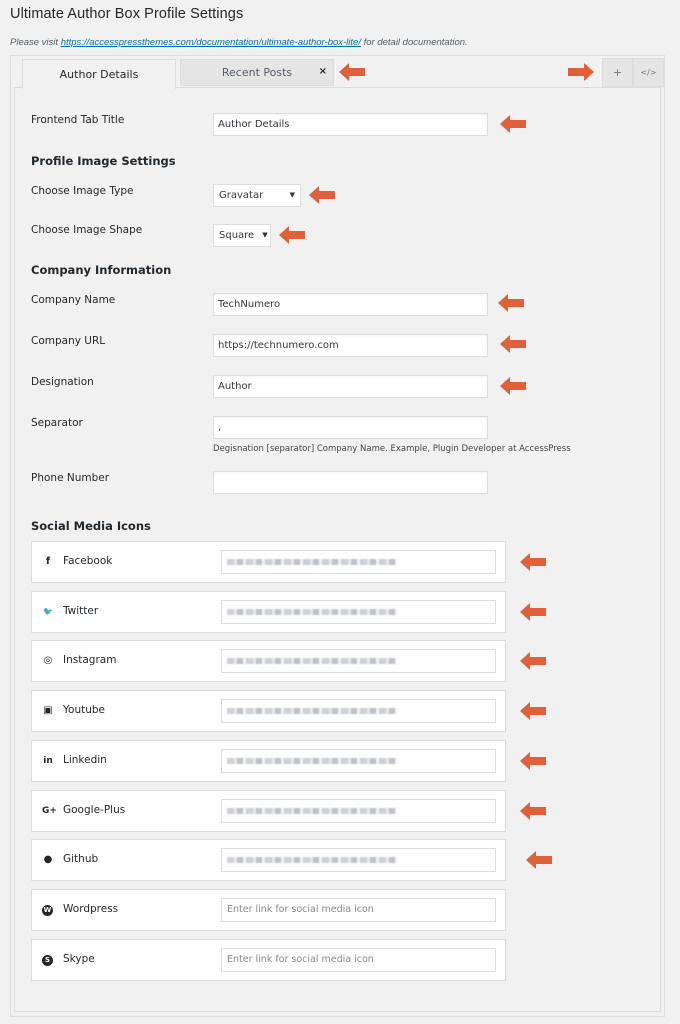 The image size is (680, 1024). I want to click on social-label: Twitter, so click(81, 610).